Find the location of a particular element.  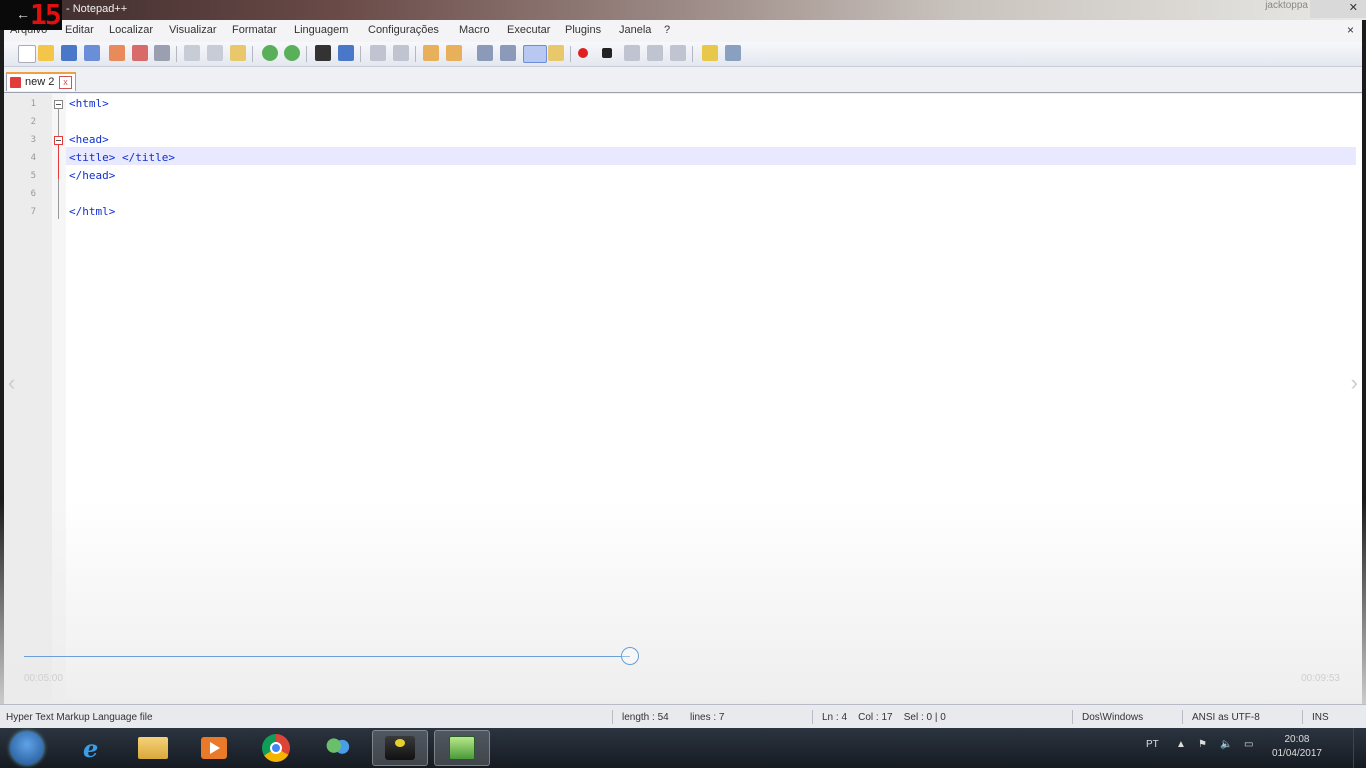

save-all-icon is located at coordinates (92, 53).